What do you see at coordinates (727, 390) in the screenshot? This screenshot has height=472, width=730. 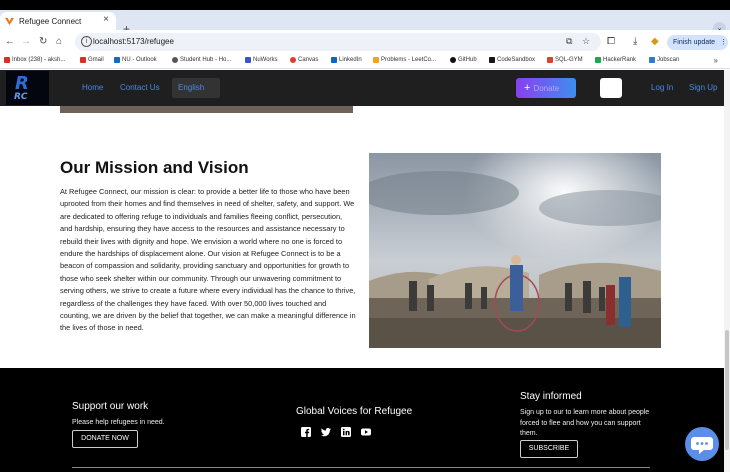 I see `scrollbar-thumb` at bounding box center [727, 390].